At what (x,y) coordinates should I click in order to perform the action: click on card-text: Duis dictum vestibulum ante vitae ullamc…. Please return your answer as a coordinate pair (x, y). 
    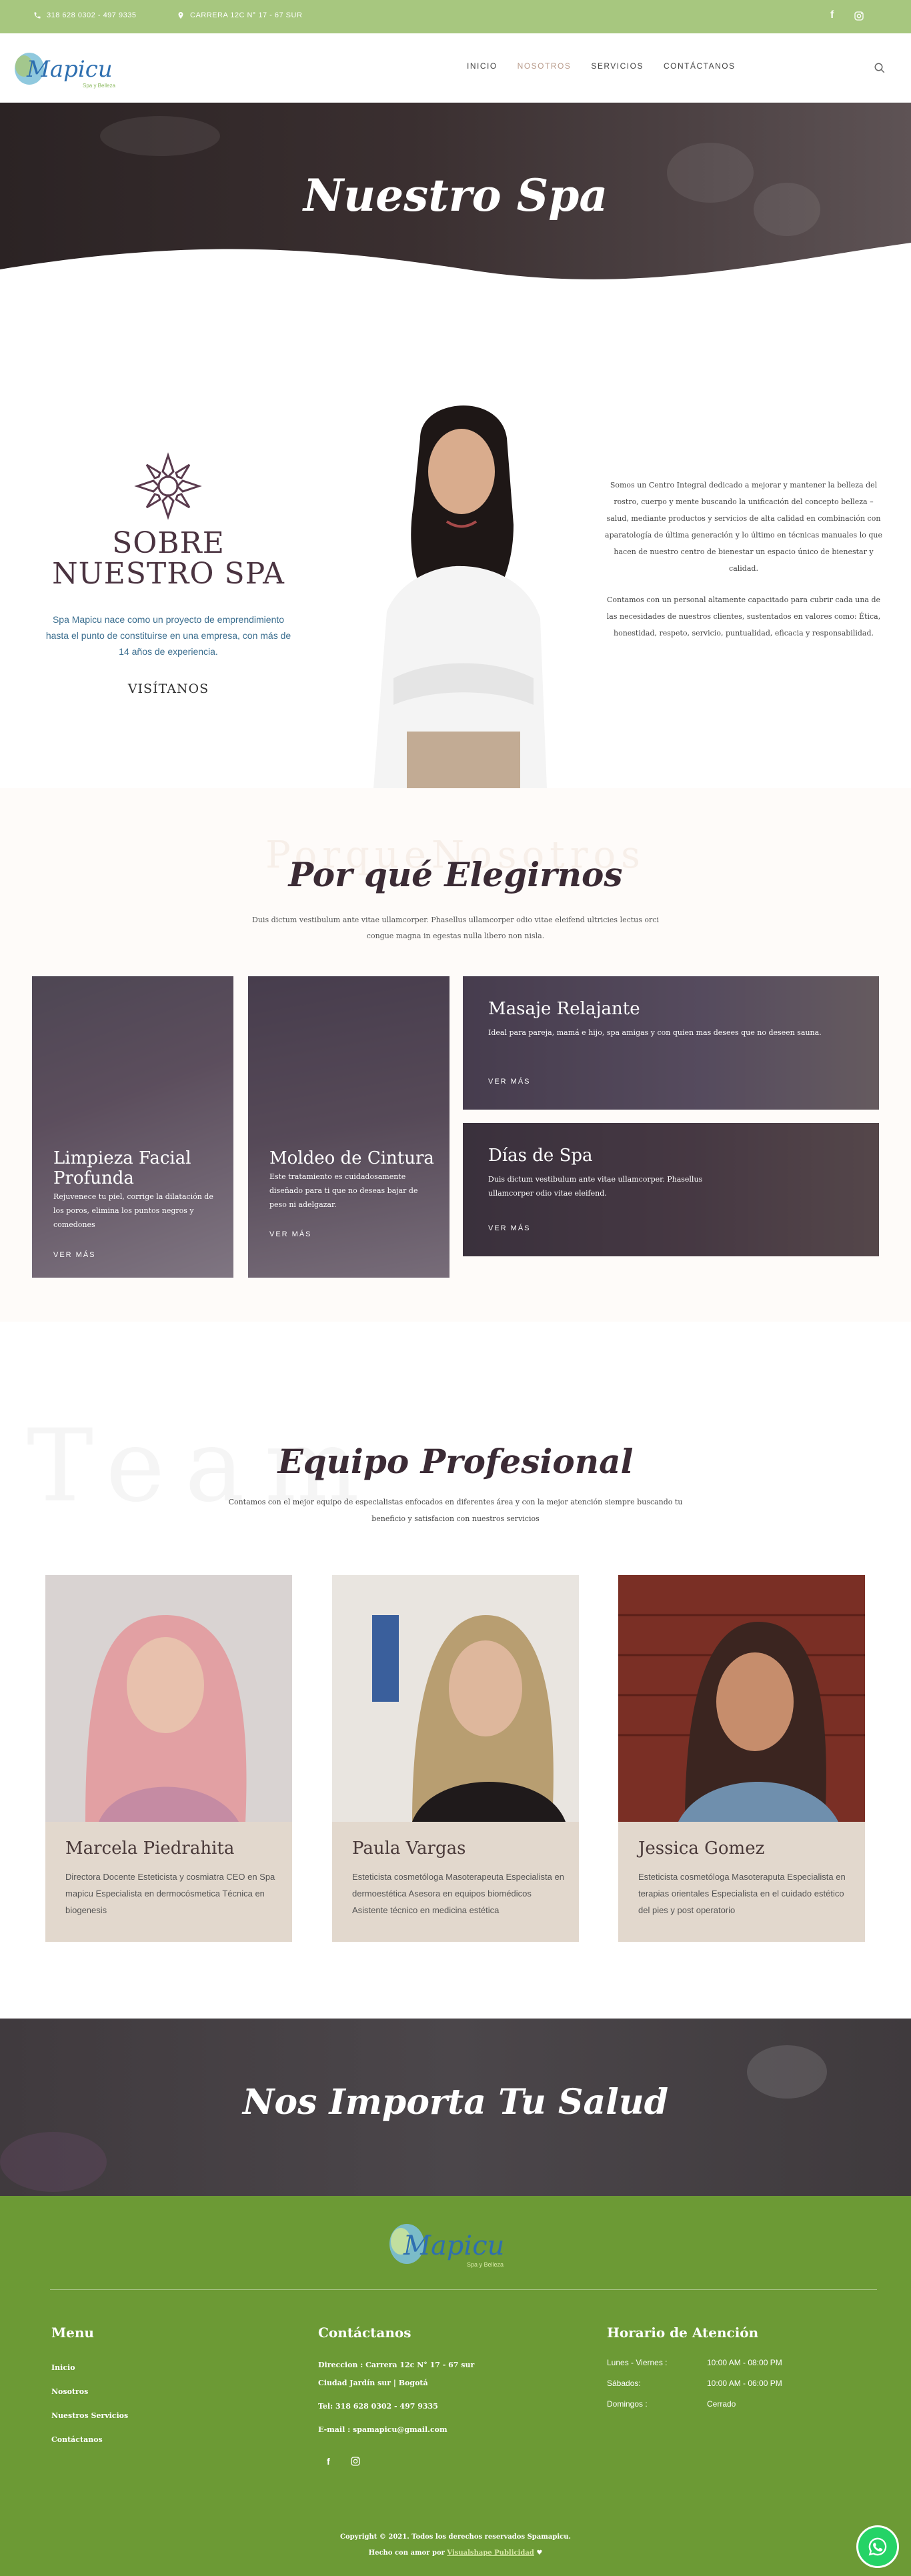
    Looking at the image, I should click on (595, 1186).